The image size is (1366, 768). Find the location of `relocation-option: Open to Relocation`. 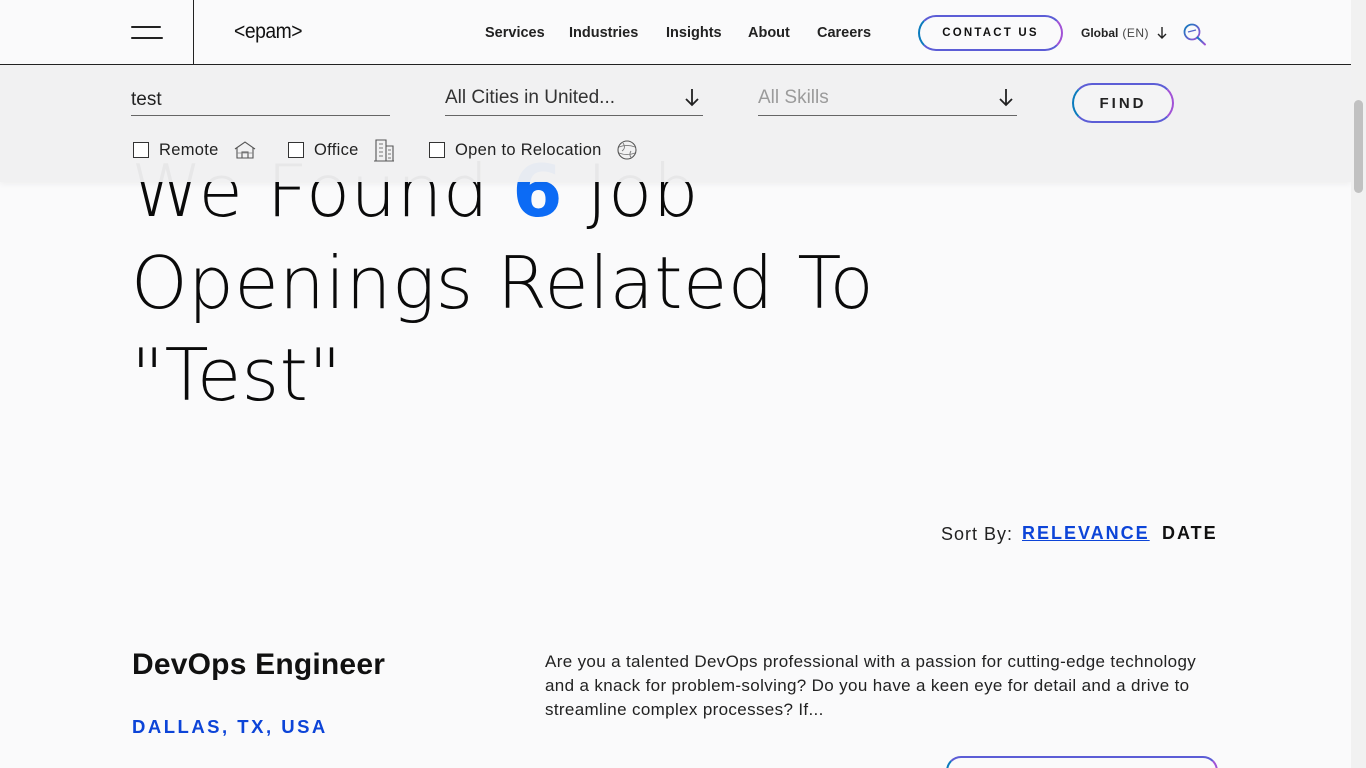

relocation-option: Open to Relocation is located at coordinates (533, 150).